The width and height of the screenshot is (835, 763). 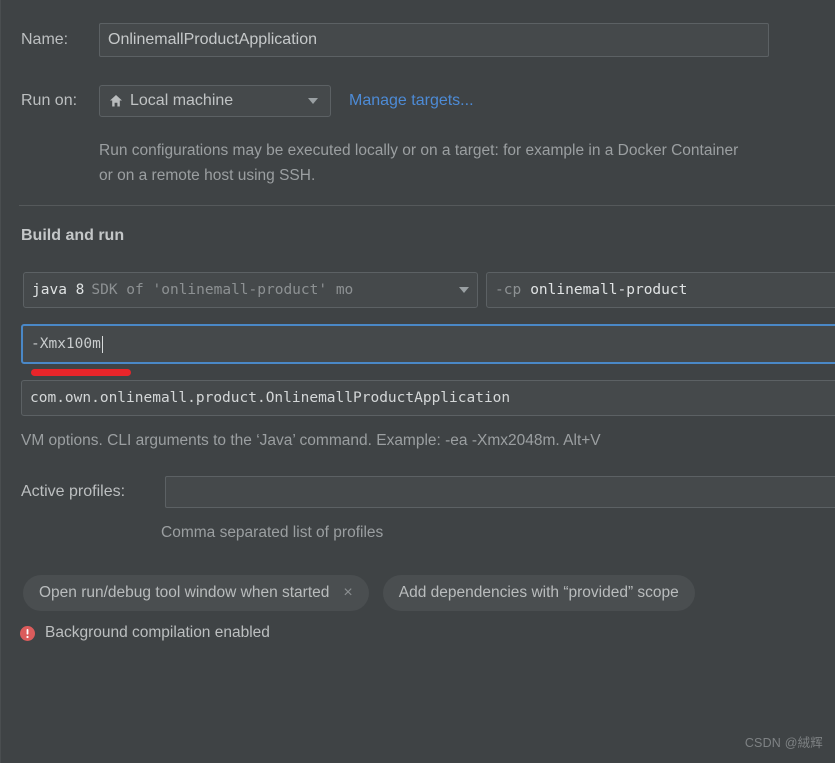 I want to click on classpath-flag: -cp, so click(x=508, y=290).